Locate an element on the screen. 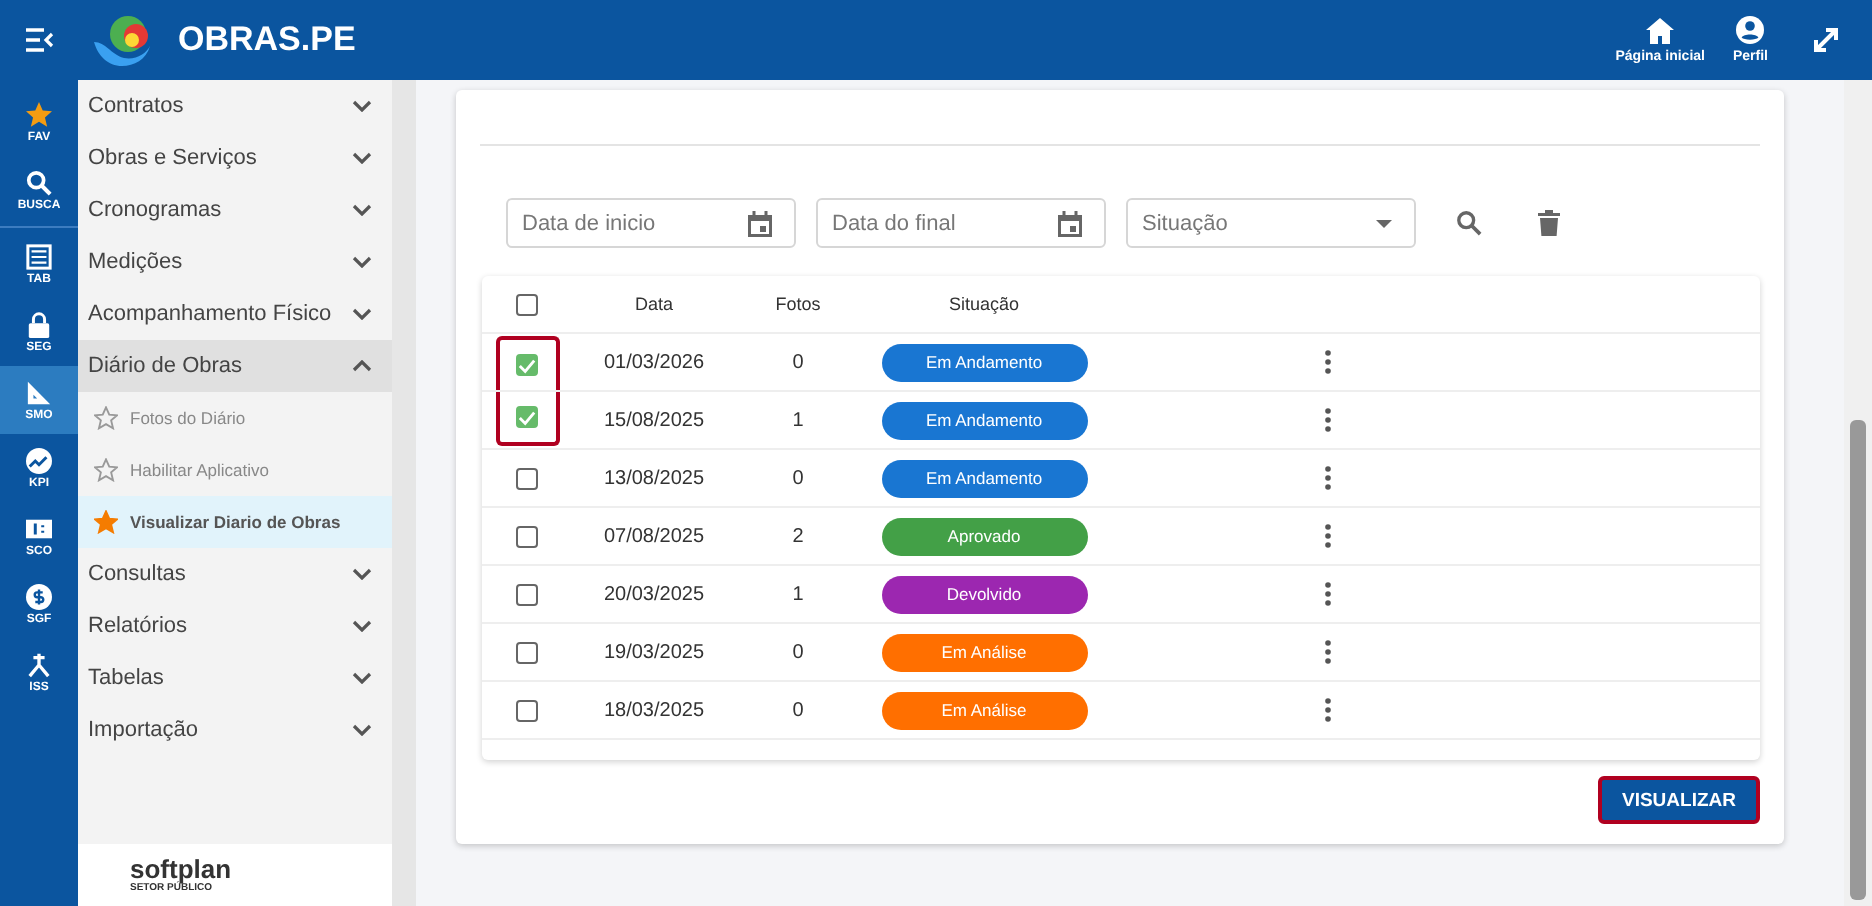 The height and width of the screenshot is (906, 1872). star-icon is located at coordinates (39, 114).